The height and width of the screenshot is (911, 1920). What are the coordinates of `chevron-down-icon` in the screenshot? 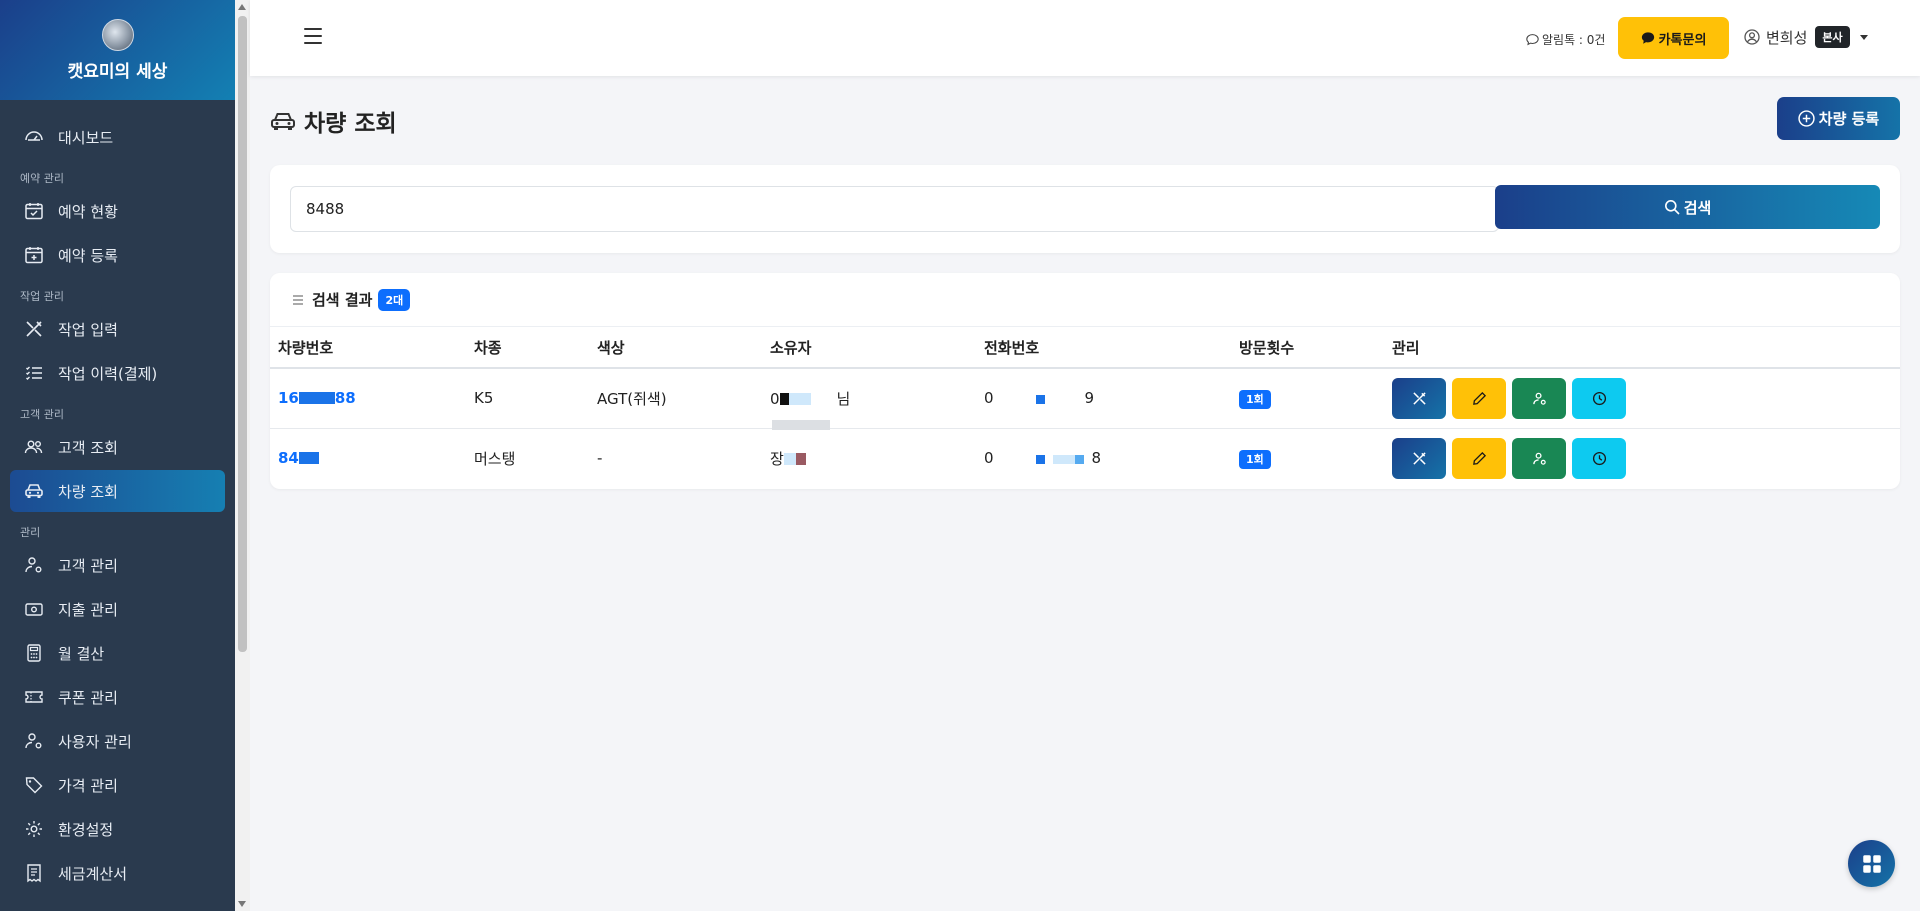 It's located at (1863, 37).